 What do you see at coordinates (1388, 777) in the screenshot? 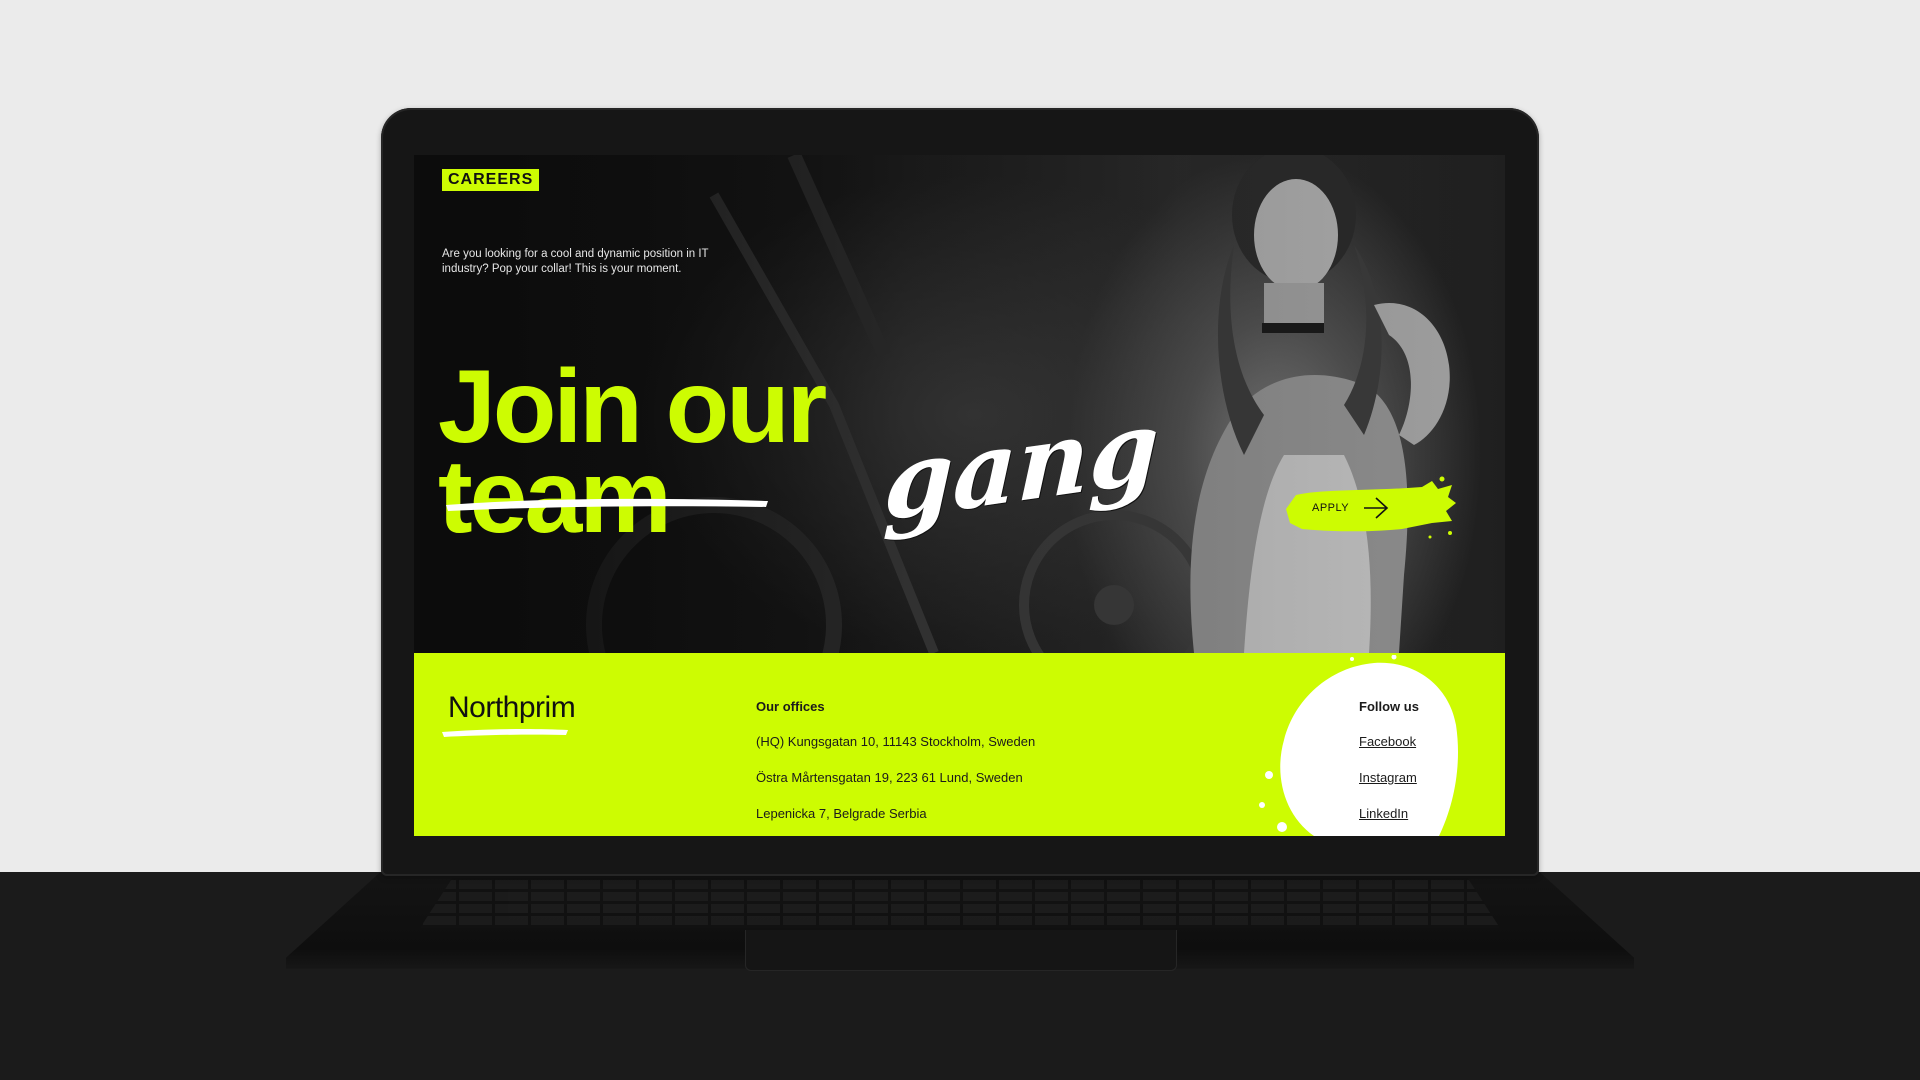
I see `social-link-instagram: Instagram` at bounding box center [1388, 777].